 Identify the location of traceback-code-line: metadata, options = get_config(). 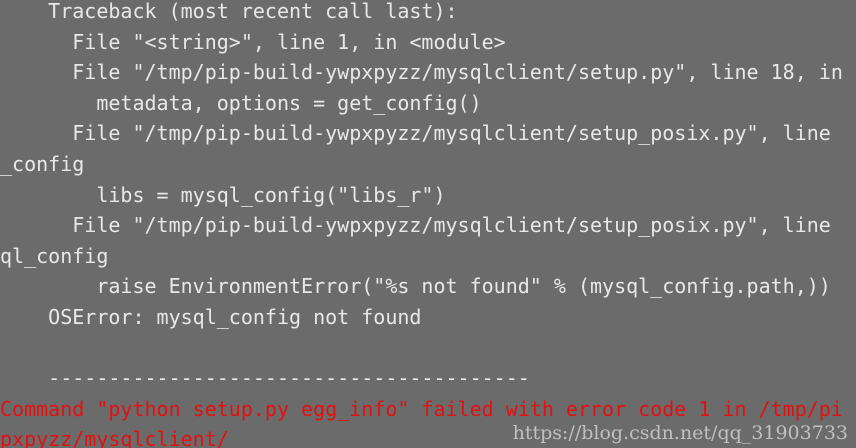
(241, 103).